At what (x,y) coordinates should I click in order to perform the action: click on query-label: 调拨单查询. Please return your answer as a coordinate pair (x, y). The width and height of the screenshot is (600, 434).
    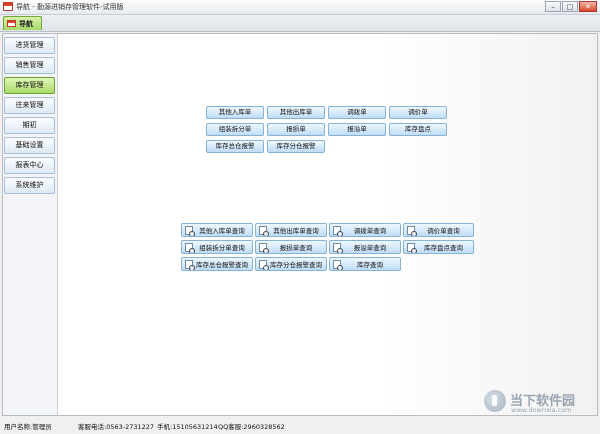
    Looking at the image, I should click on (370, 231).